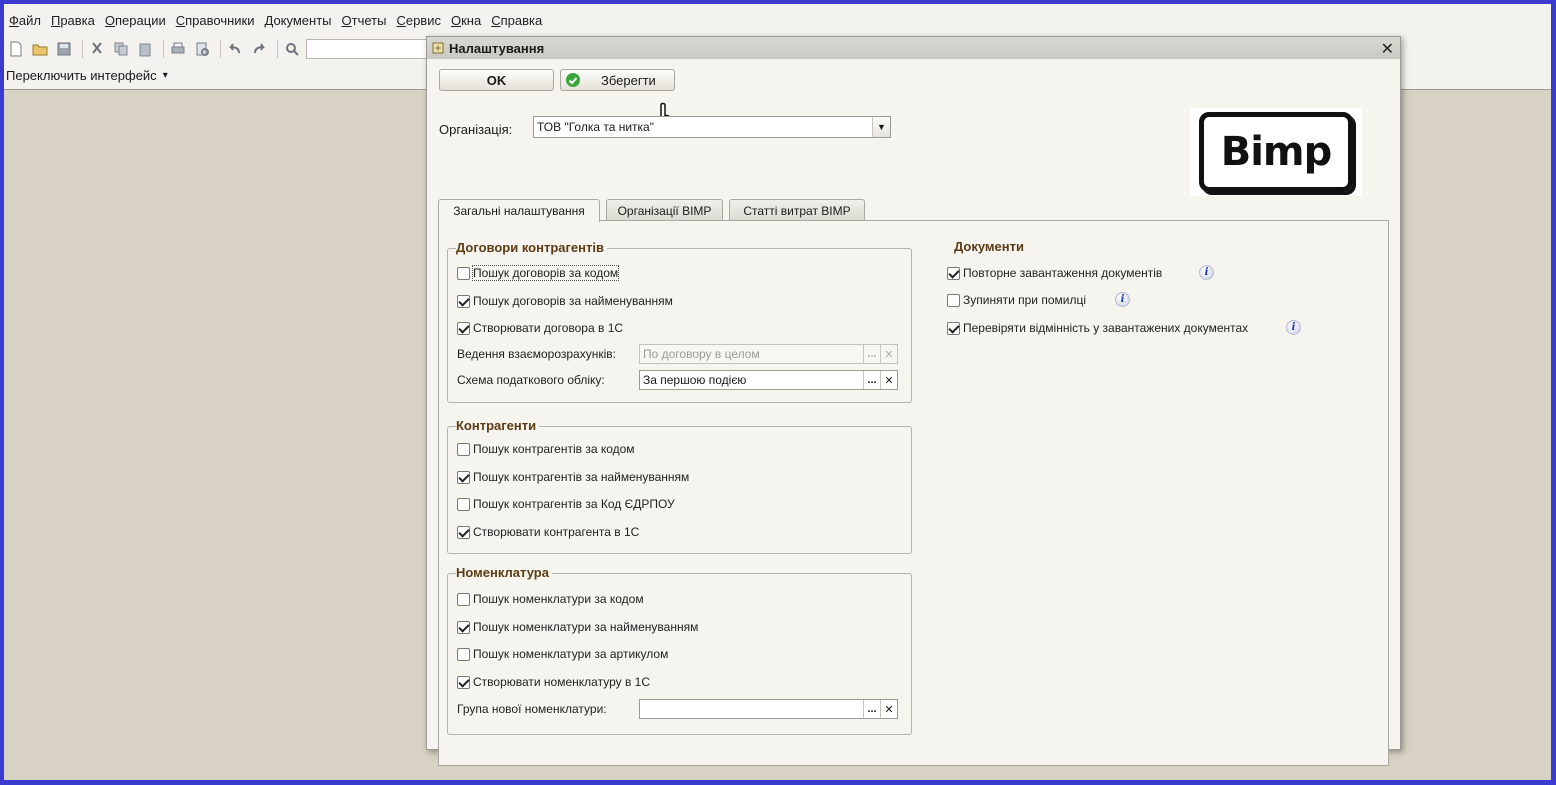  I want to click on dropdown-arrow-icon: ▼, so click(881, 127).